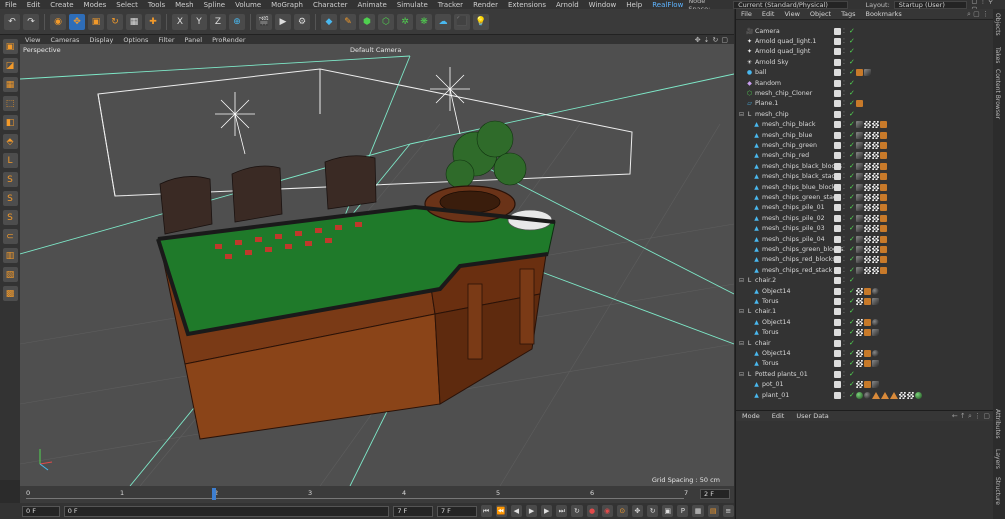 The image size is (1005, 519). What do you see at coordinates (894, 395) in the screenshot?
I see `tri-tag-icon` at bounding box center [894, 395].